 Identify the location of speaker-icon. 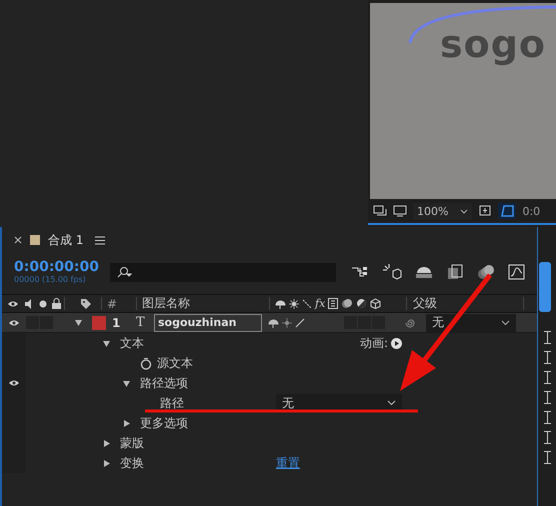
(29, 303).